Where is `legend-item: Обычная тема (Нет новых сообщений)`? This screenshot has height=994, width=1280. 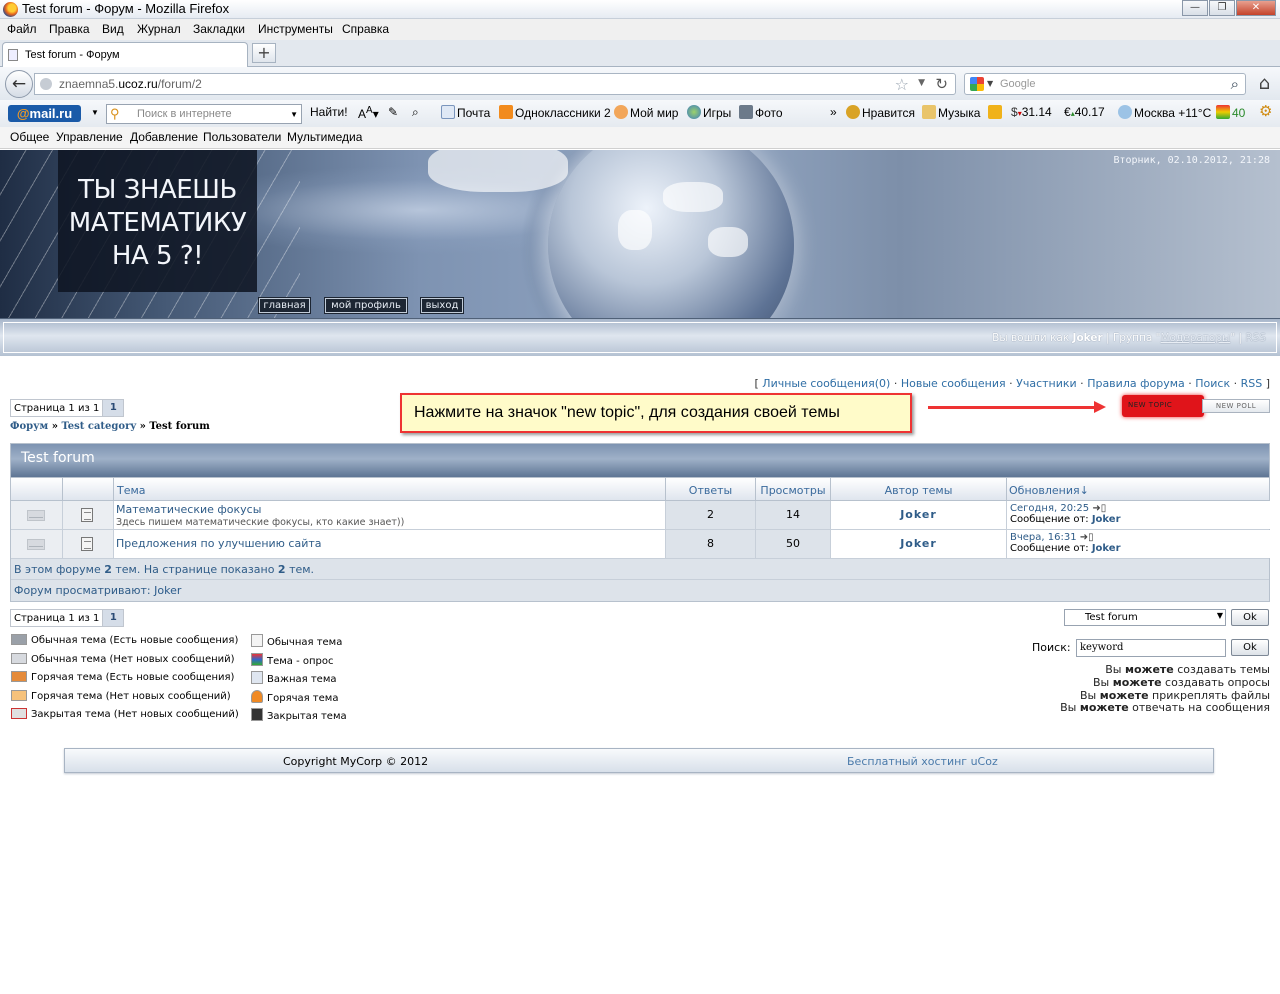
legend-item: Обычная тема (Нет новых сообщений) is located at coordinates (125, 662).